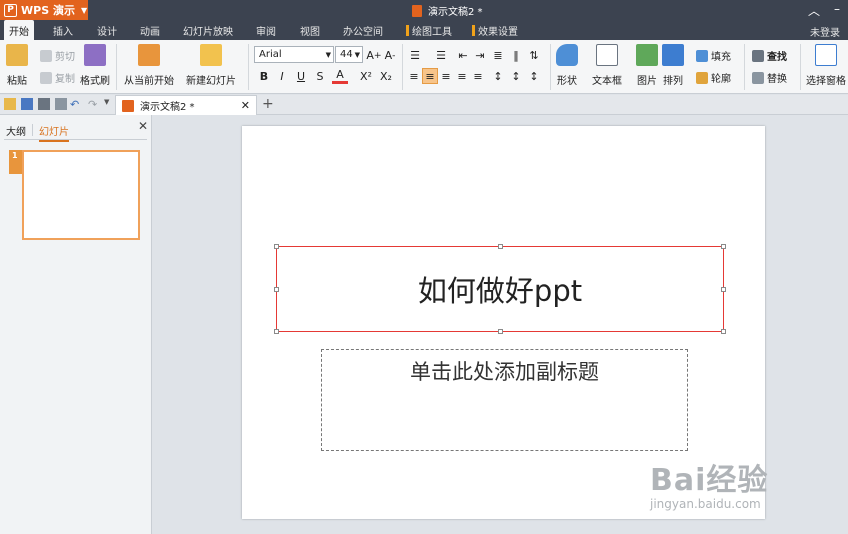  Describe the element at coordinates (504, 403) in the screenshot. I see `subtitle-placeholder-text: 单击此处添加副标题` at that location.